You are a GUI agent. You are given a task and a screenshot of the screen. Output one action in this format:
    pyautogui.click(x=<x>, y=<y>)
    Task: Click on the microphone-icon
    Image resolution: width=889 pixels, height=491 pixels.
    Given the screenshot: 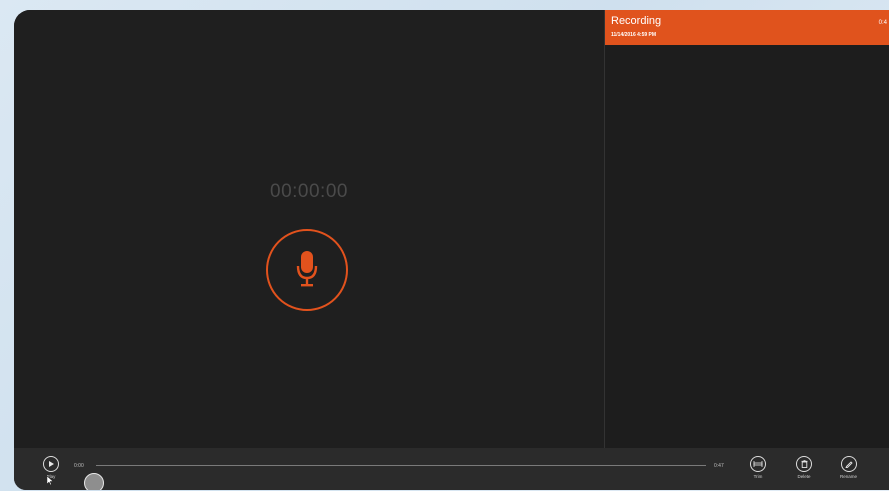 What is the action you would take?
    pyautogui.click(x=307, y=269)
    